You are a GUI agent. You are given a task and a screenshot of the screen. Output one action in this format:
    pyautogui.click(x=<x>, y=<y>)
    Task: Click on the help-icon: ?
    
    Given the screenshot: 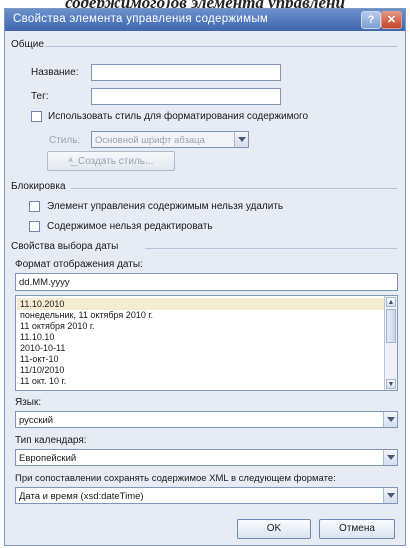 What is the action you would take?
    pyautogui.click(x=371, y=20)
    